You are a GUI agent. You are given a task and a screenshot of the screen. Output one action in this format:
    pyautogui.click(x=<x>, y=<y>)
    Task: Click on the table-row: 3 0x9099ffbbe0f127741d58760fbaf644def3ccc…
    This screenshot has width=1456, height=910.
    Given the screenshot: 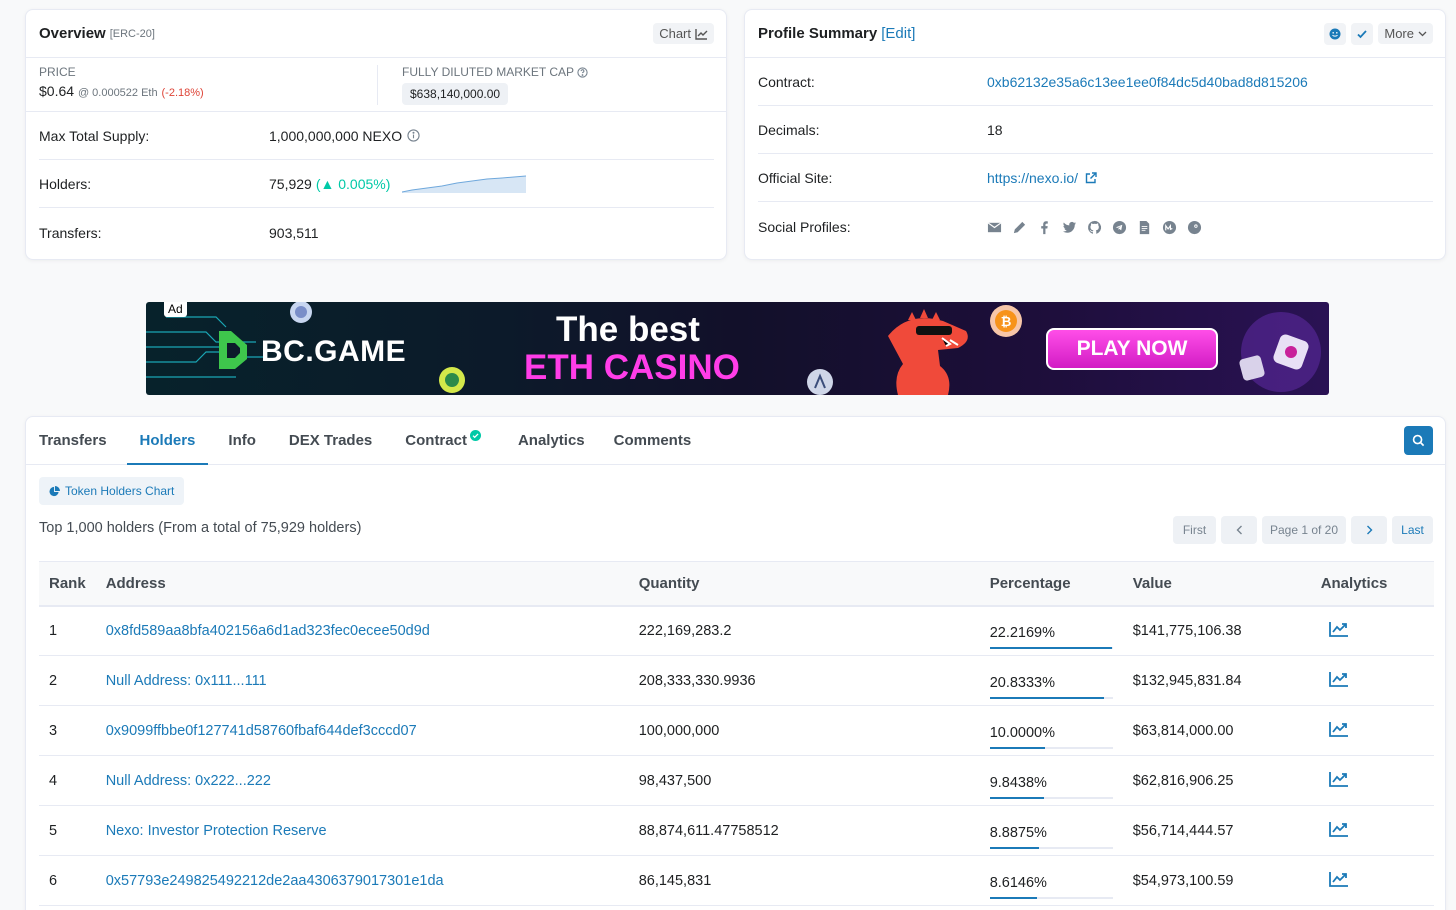 What is the action you would take?
    pyautogui.click(x=736, y=730)
    